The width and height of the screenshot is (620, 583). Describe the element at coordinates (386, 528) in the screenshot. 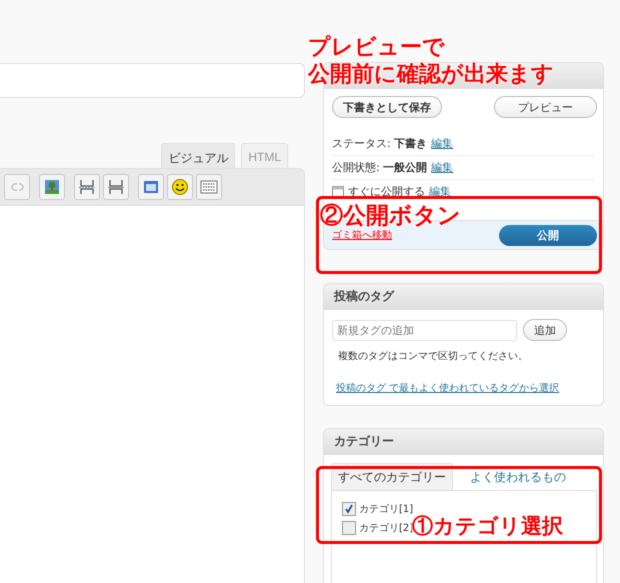

I see `category-label: カテゴリ[2]` at that location.